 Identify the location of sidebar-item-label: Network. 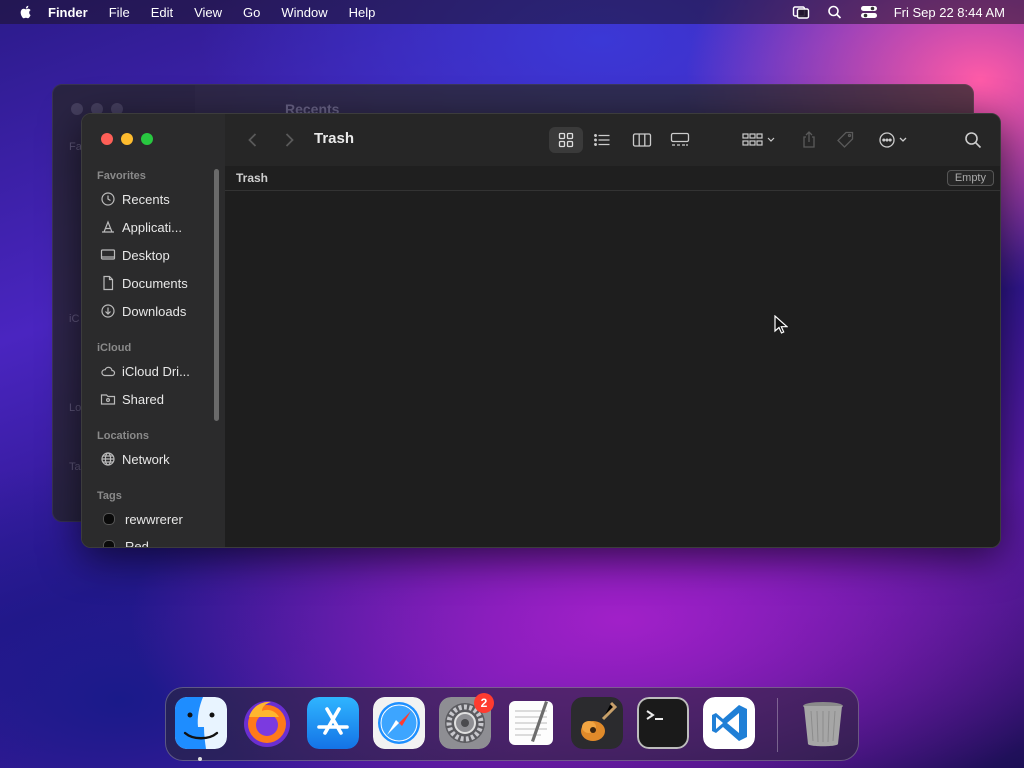
(146, 459).